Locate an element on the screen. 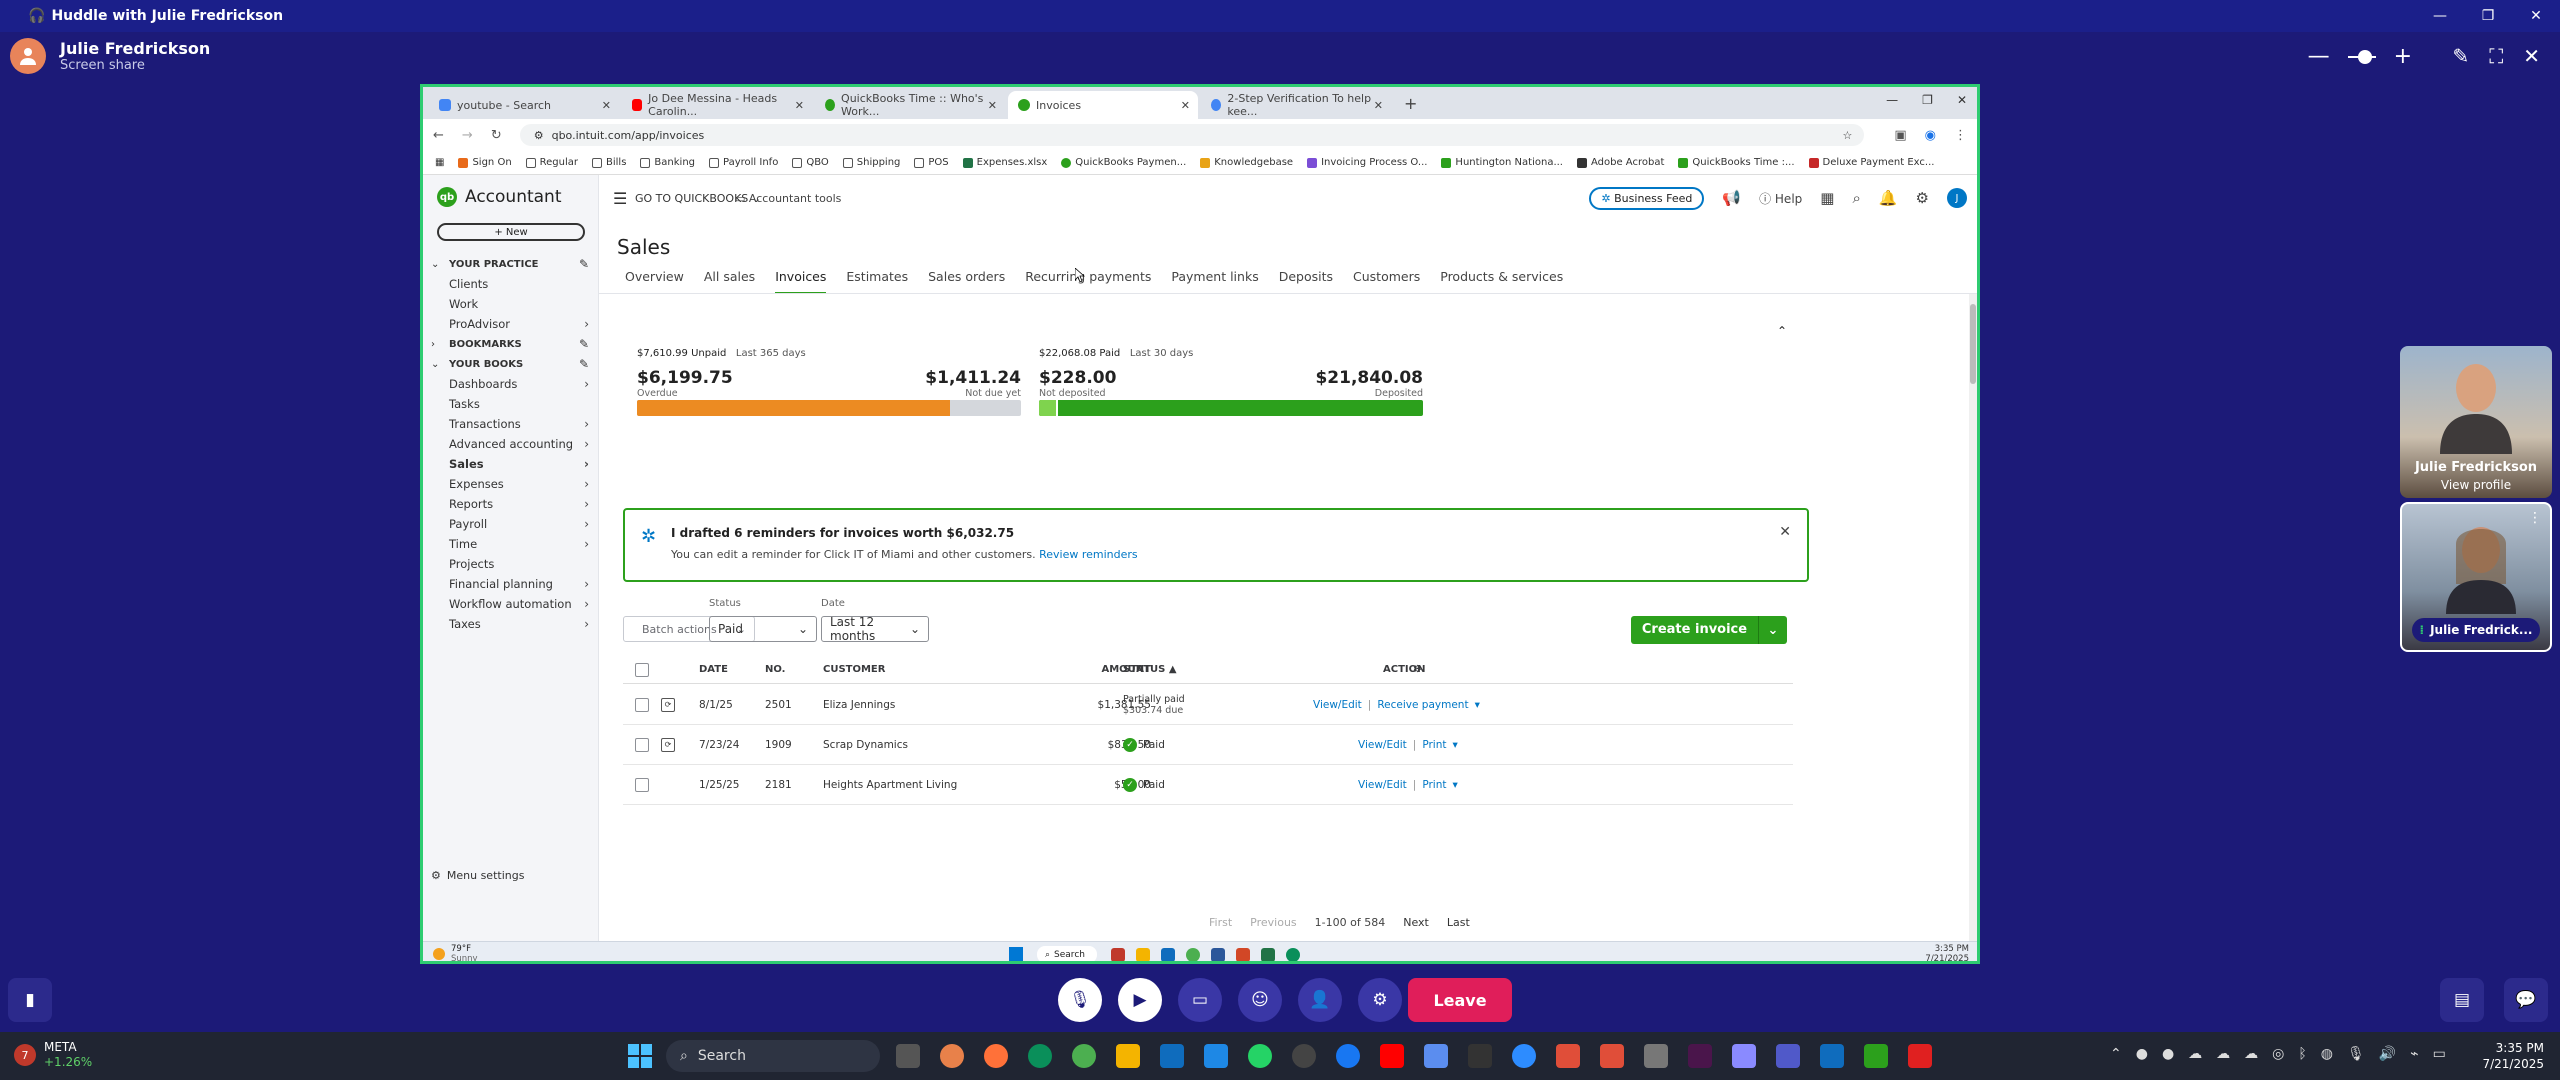 This screenshot has width=2560, height=1080. section-bookmarks: › BOOKMARKS ✎ is located at coordinates (511, 344).